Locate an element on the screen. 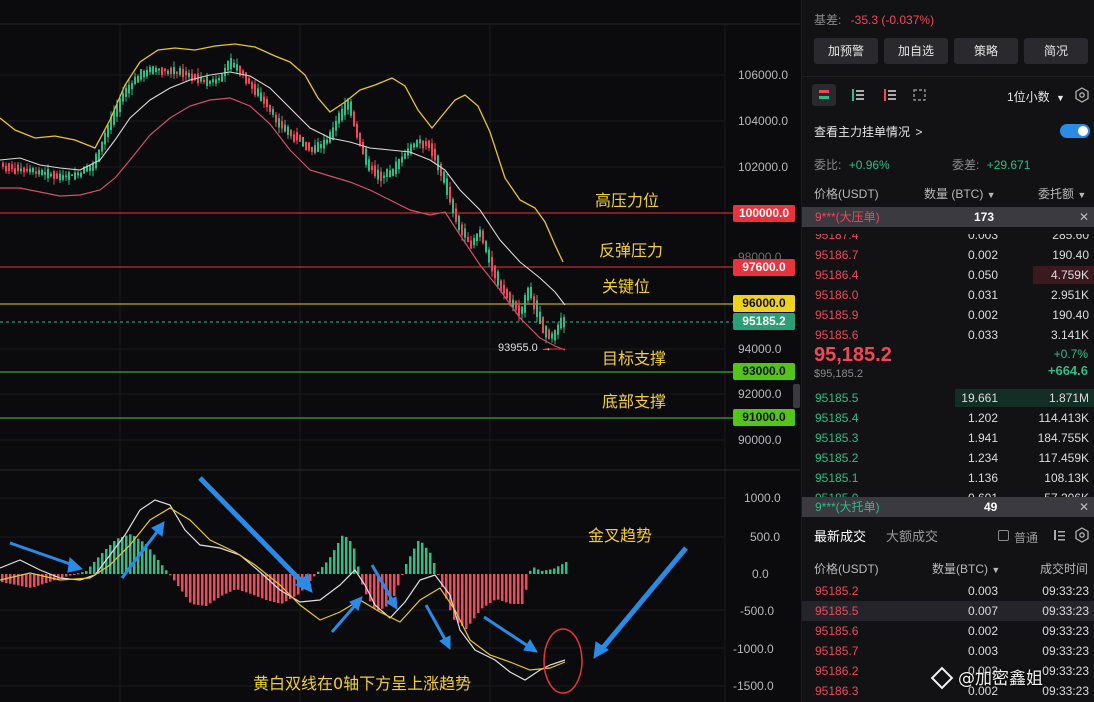 The image size is (1094, 702). overview-button: 简况 is located at coordinates (1056, 51).